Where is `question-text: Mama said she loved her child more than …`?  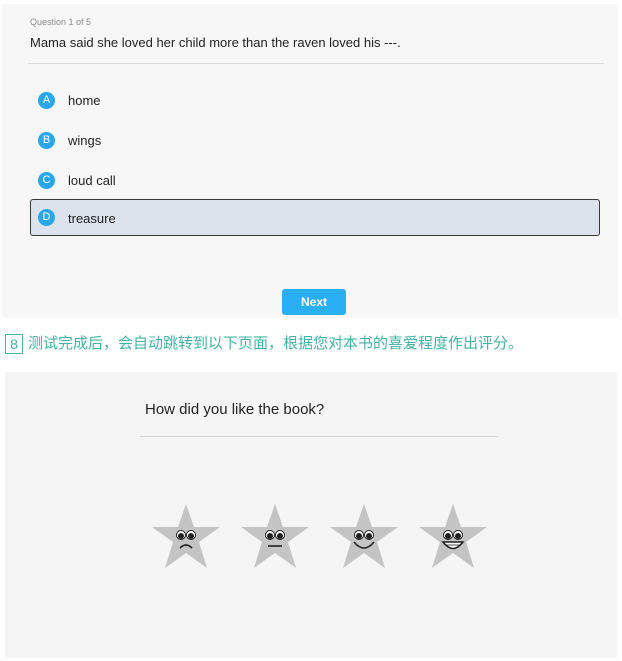
question-text: Mama said she loved her child more than … is located at coordinates (215, 42).